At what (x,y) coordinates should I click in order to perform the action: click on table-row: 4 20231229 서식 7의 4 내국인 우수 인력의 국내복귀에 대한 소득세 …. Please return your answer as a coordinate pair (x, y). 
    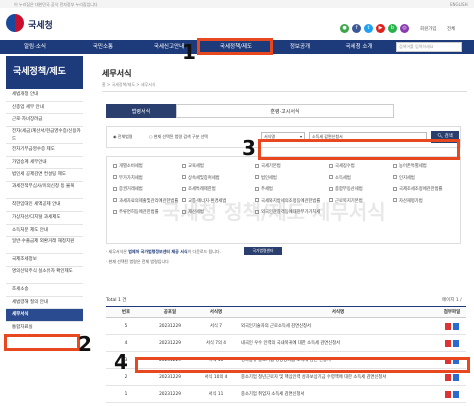
    Looking at the image, I should click on (286, 343).